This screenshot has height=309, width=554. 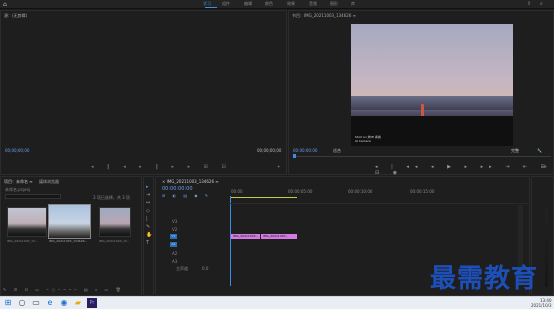 I want to click on timeline-tools: ⊞ ◐ ▤ ◆ ✎, so click(x=186, y=195).